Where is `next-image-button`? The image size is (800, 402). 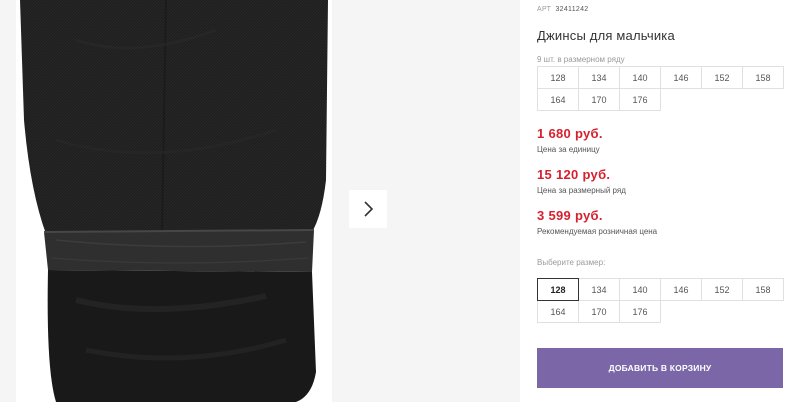 next-image-button is located at coordinates (368, 209).